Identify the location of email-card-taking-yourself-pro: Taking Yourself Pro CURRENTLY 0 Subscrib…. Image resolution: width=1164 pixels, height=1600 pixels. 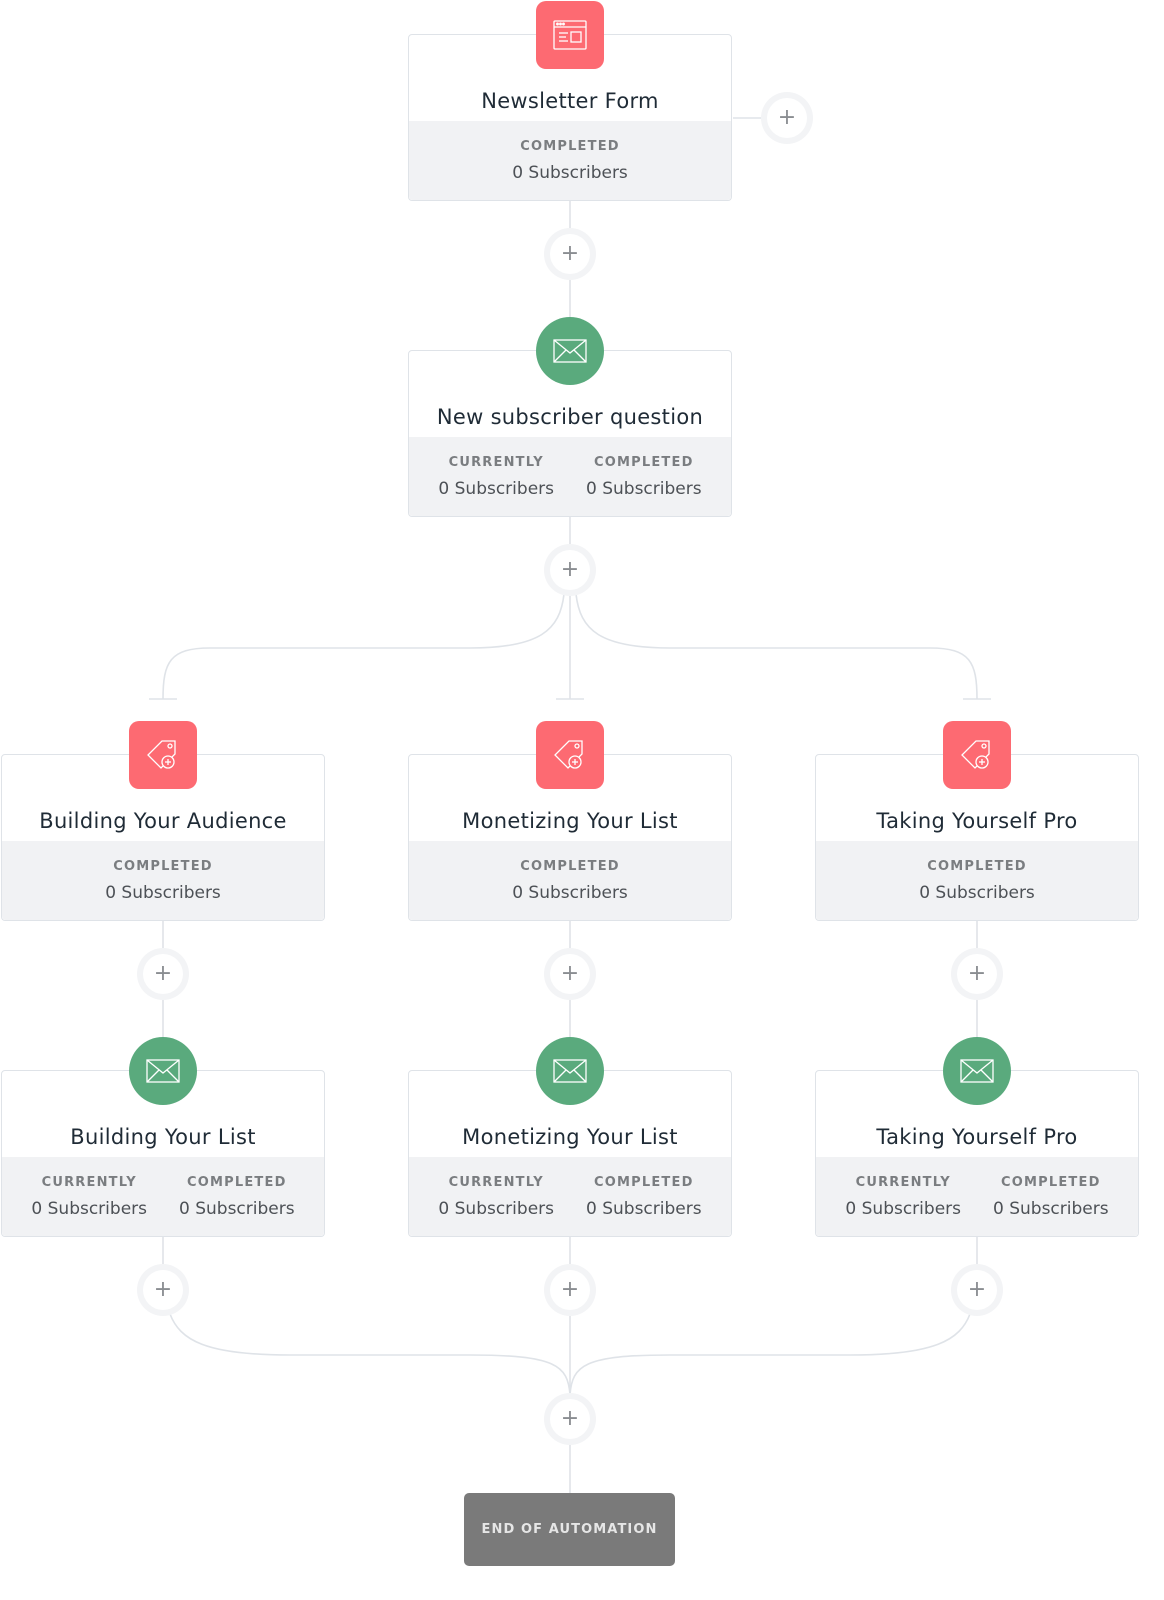
(977, 1137).